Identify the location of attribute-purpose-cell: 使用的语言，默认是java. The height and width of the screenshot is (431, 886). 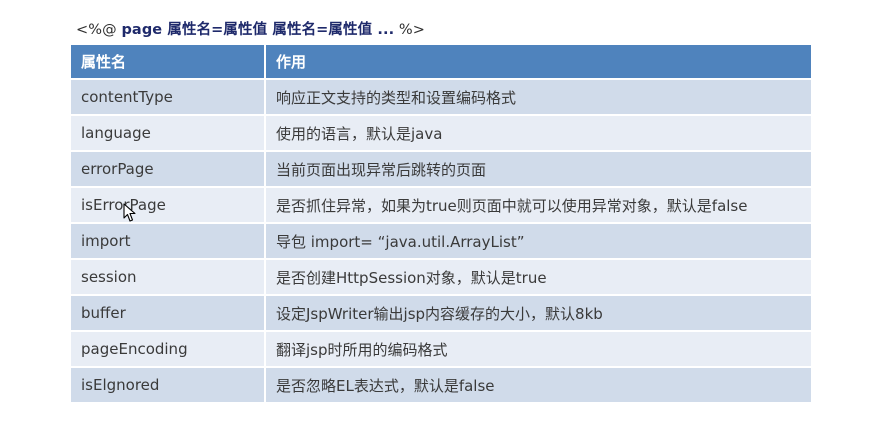
(538, 132).